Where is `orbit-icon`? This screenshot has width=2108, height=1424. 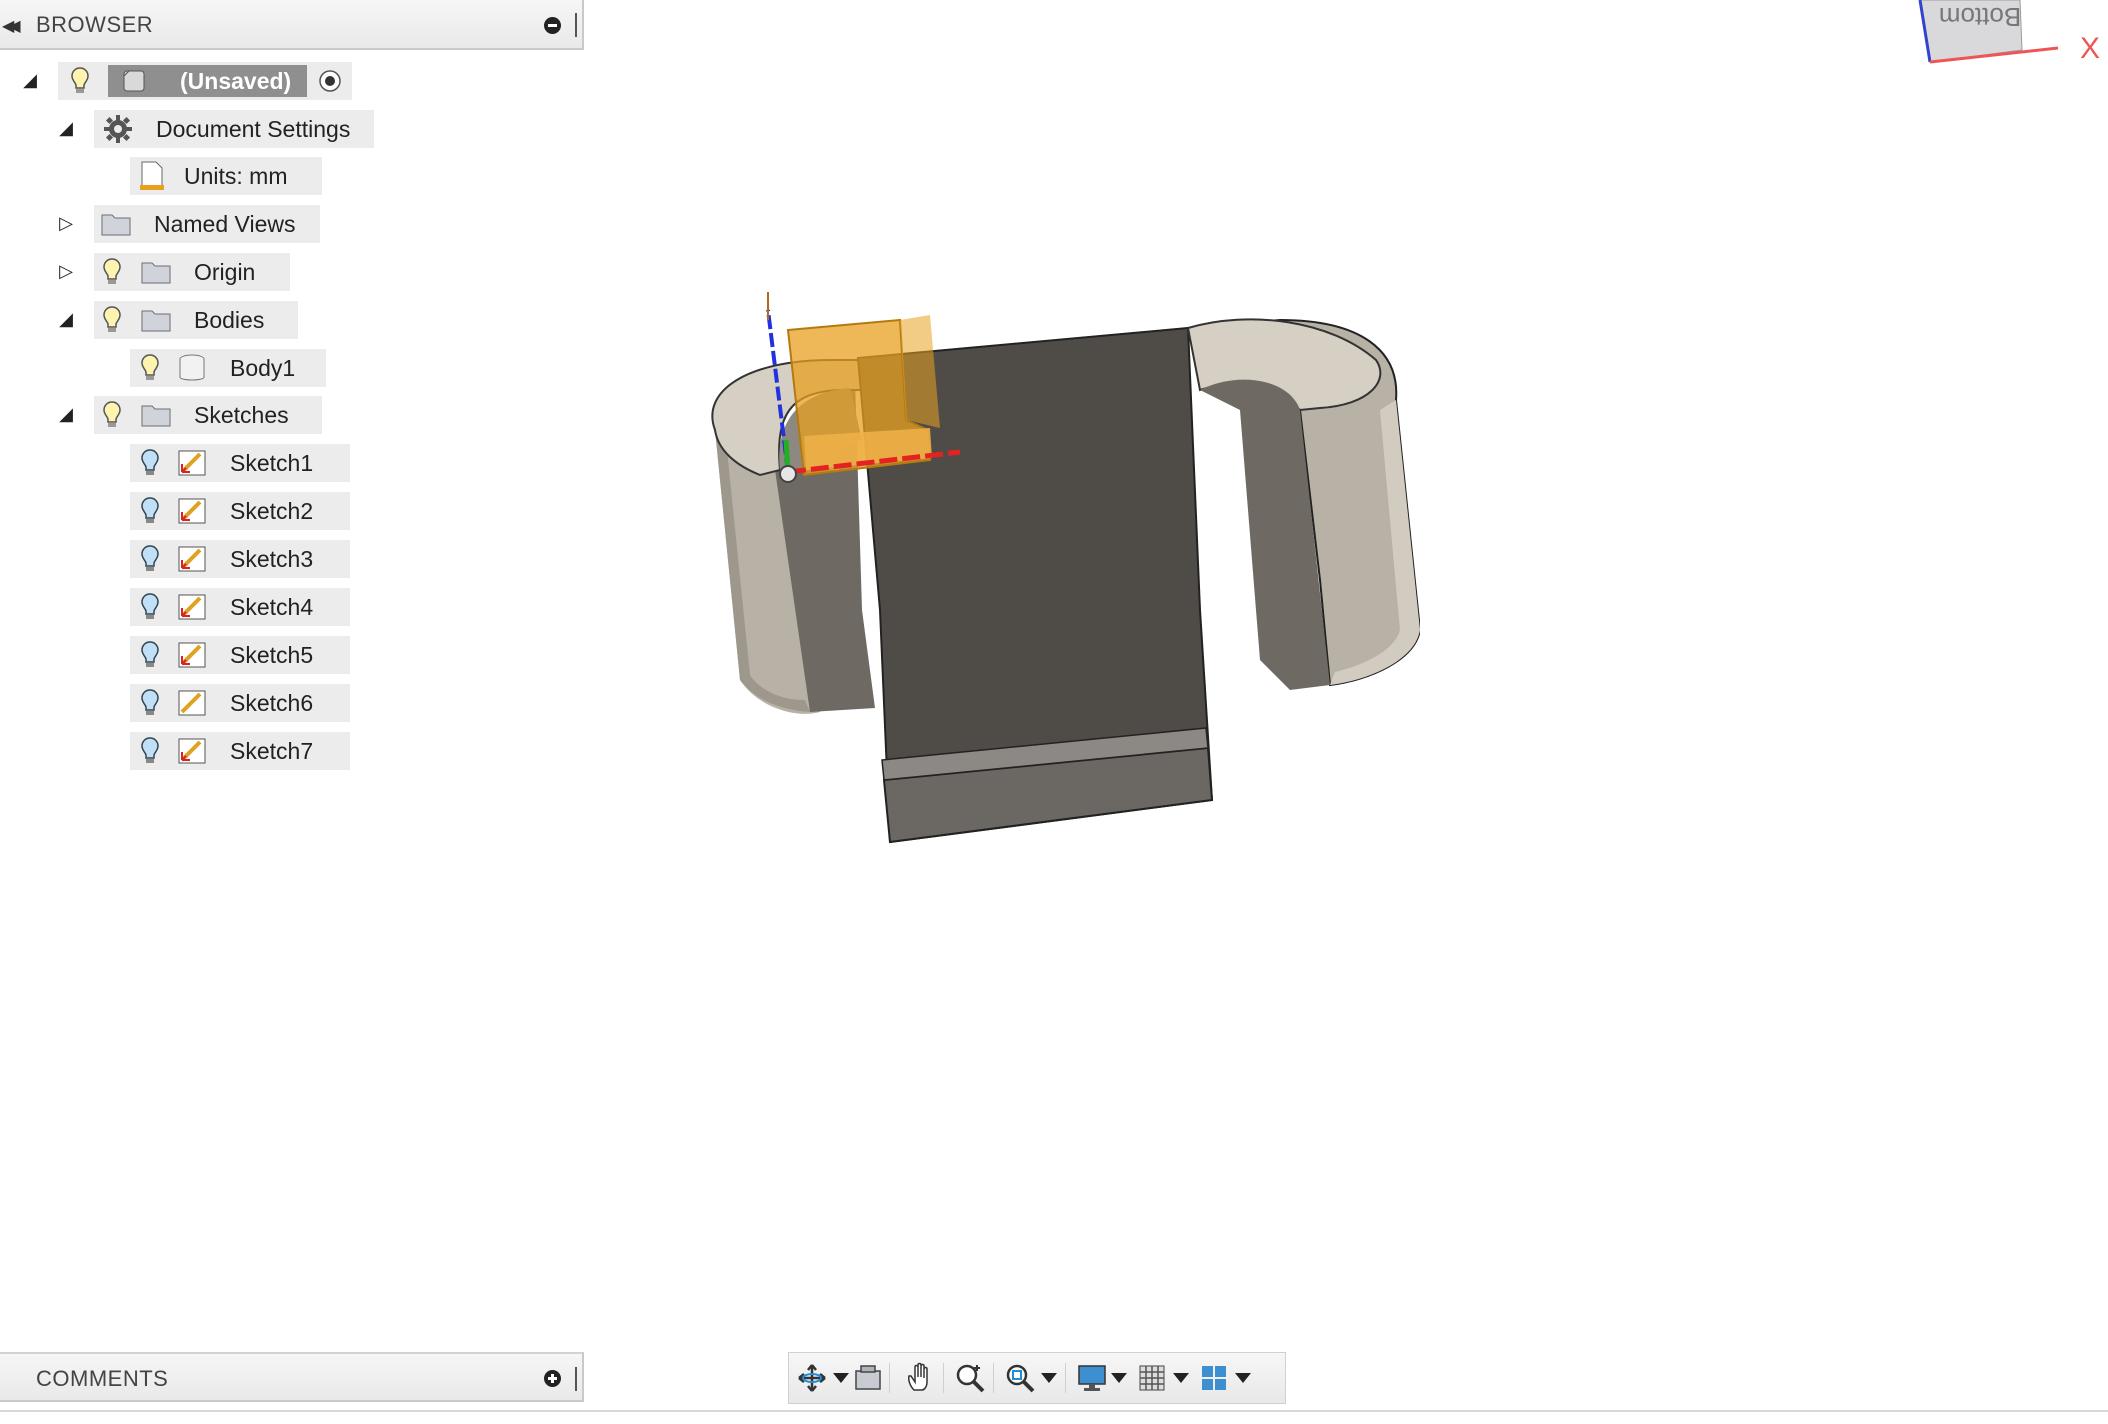 orbit-icon is located at coordinates (812, 1378).